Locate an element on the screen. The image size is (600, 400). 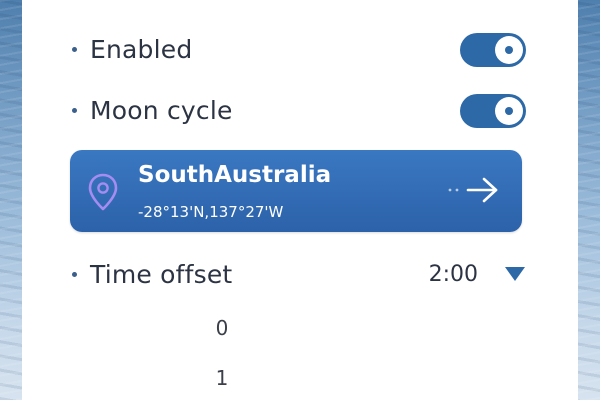
enabled-label: Enabled is located at coordinates (141, 49).